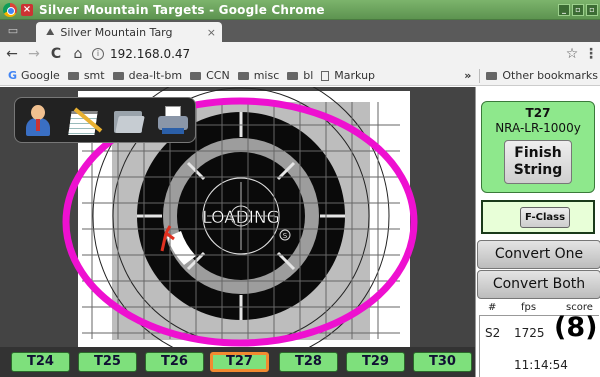 The width and height of the screenshot is (600, 377). I want to click on bookmark-ccn: CCN, so click(210, 75).